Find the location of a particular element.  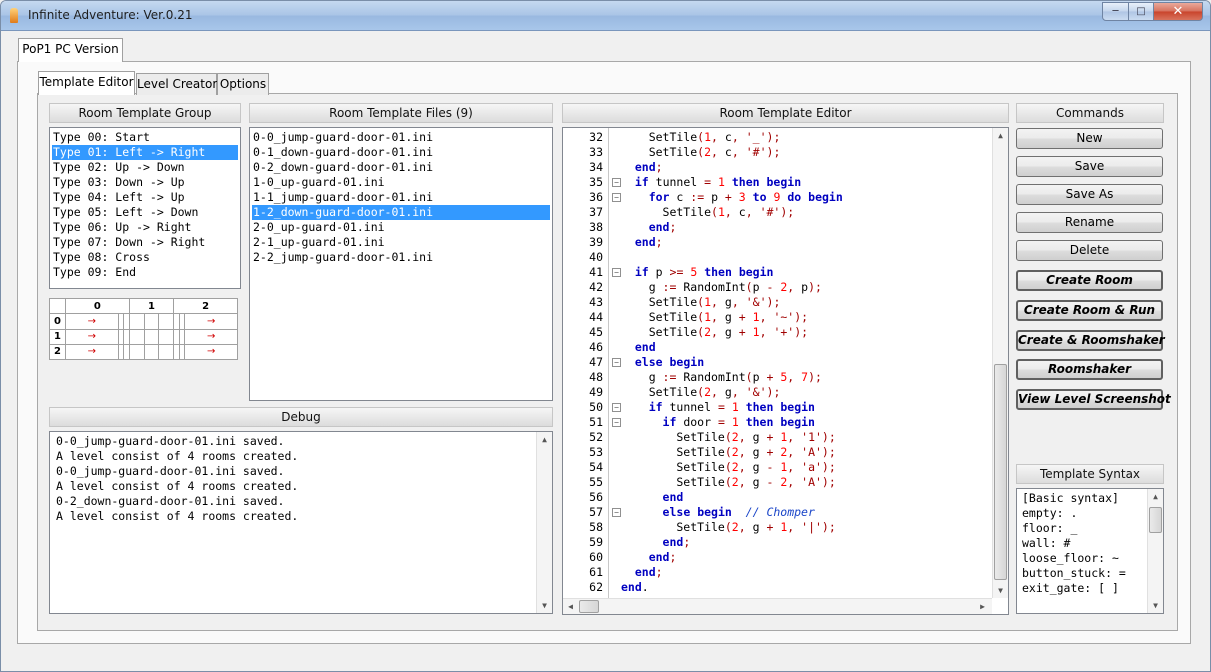

code-line: g := RandomInt(p + 5, 7); is located at coordinates (721, 377).